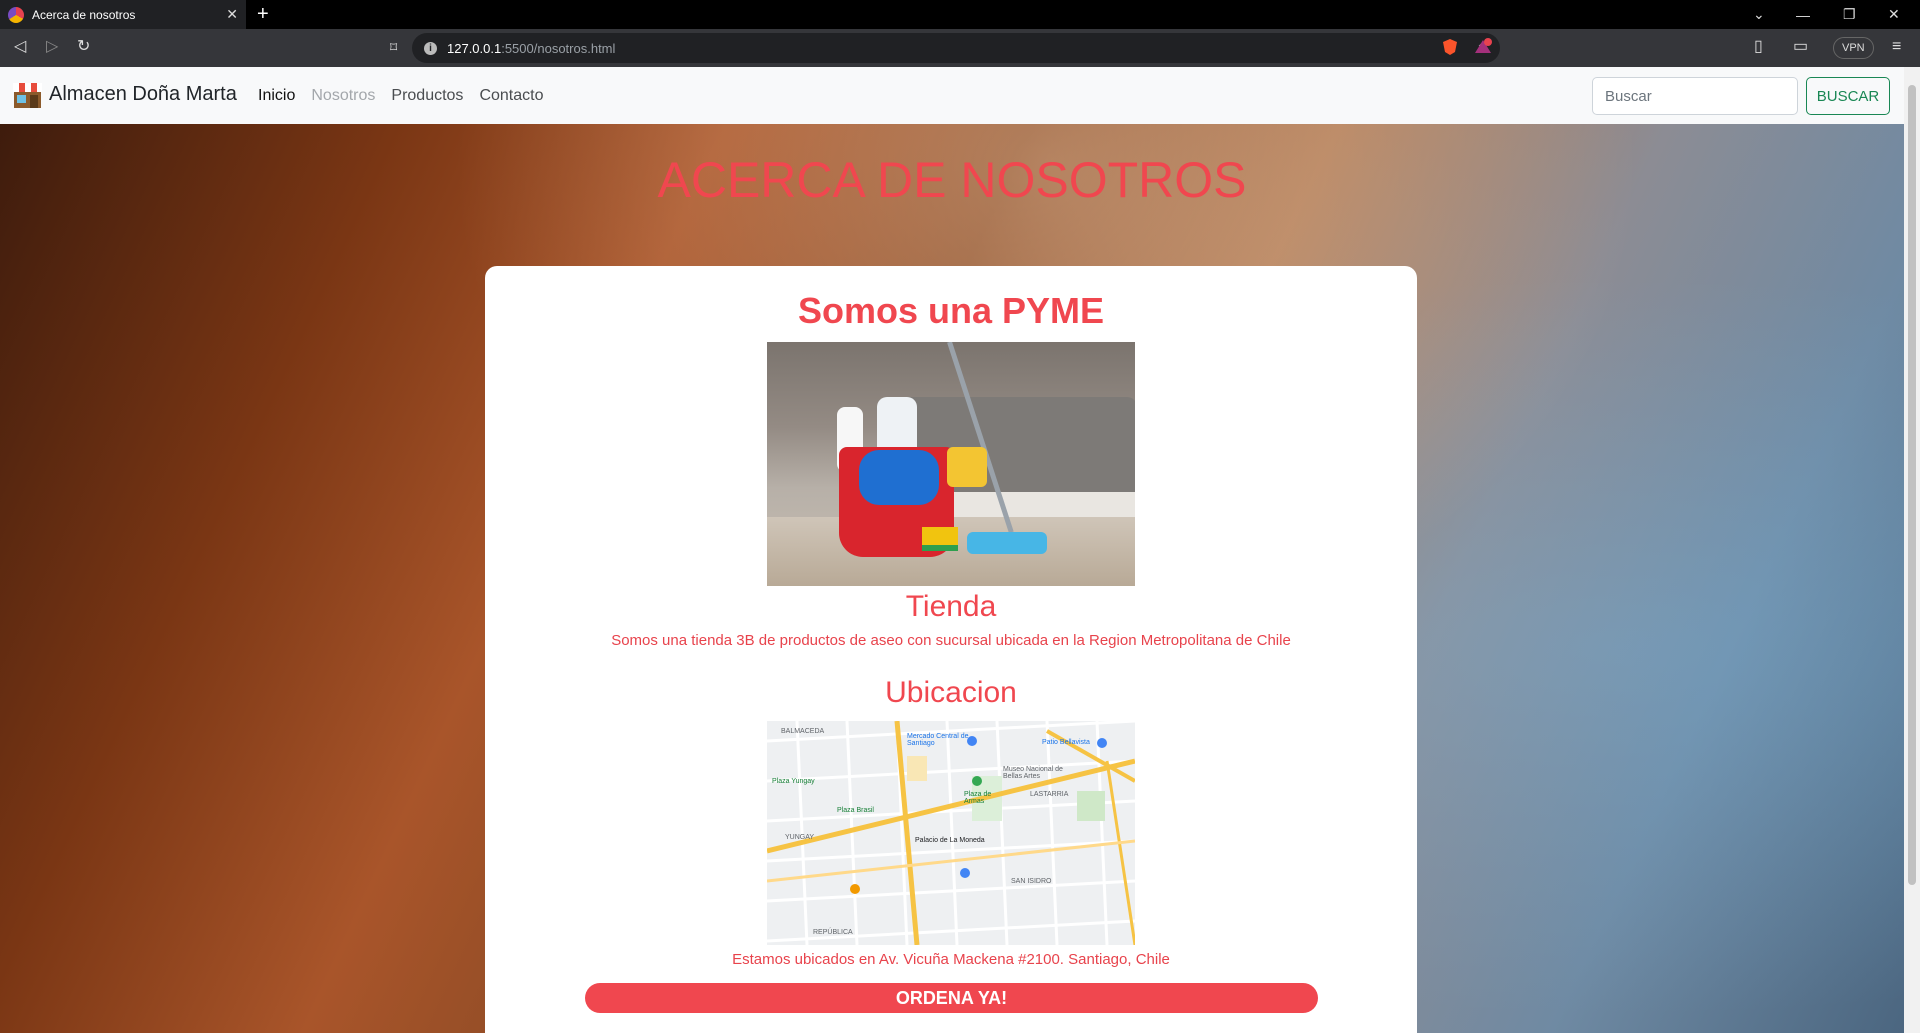 The image size is (1920, 1033). What do you see at coordinates (1853, 48) in the screenshot?
I see `vpn-button: VPN` at bounding box center [1853, 48].